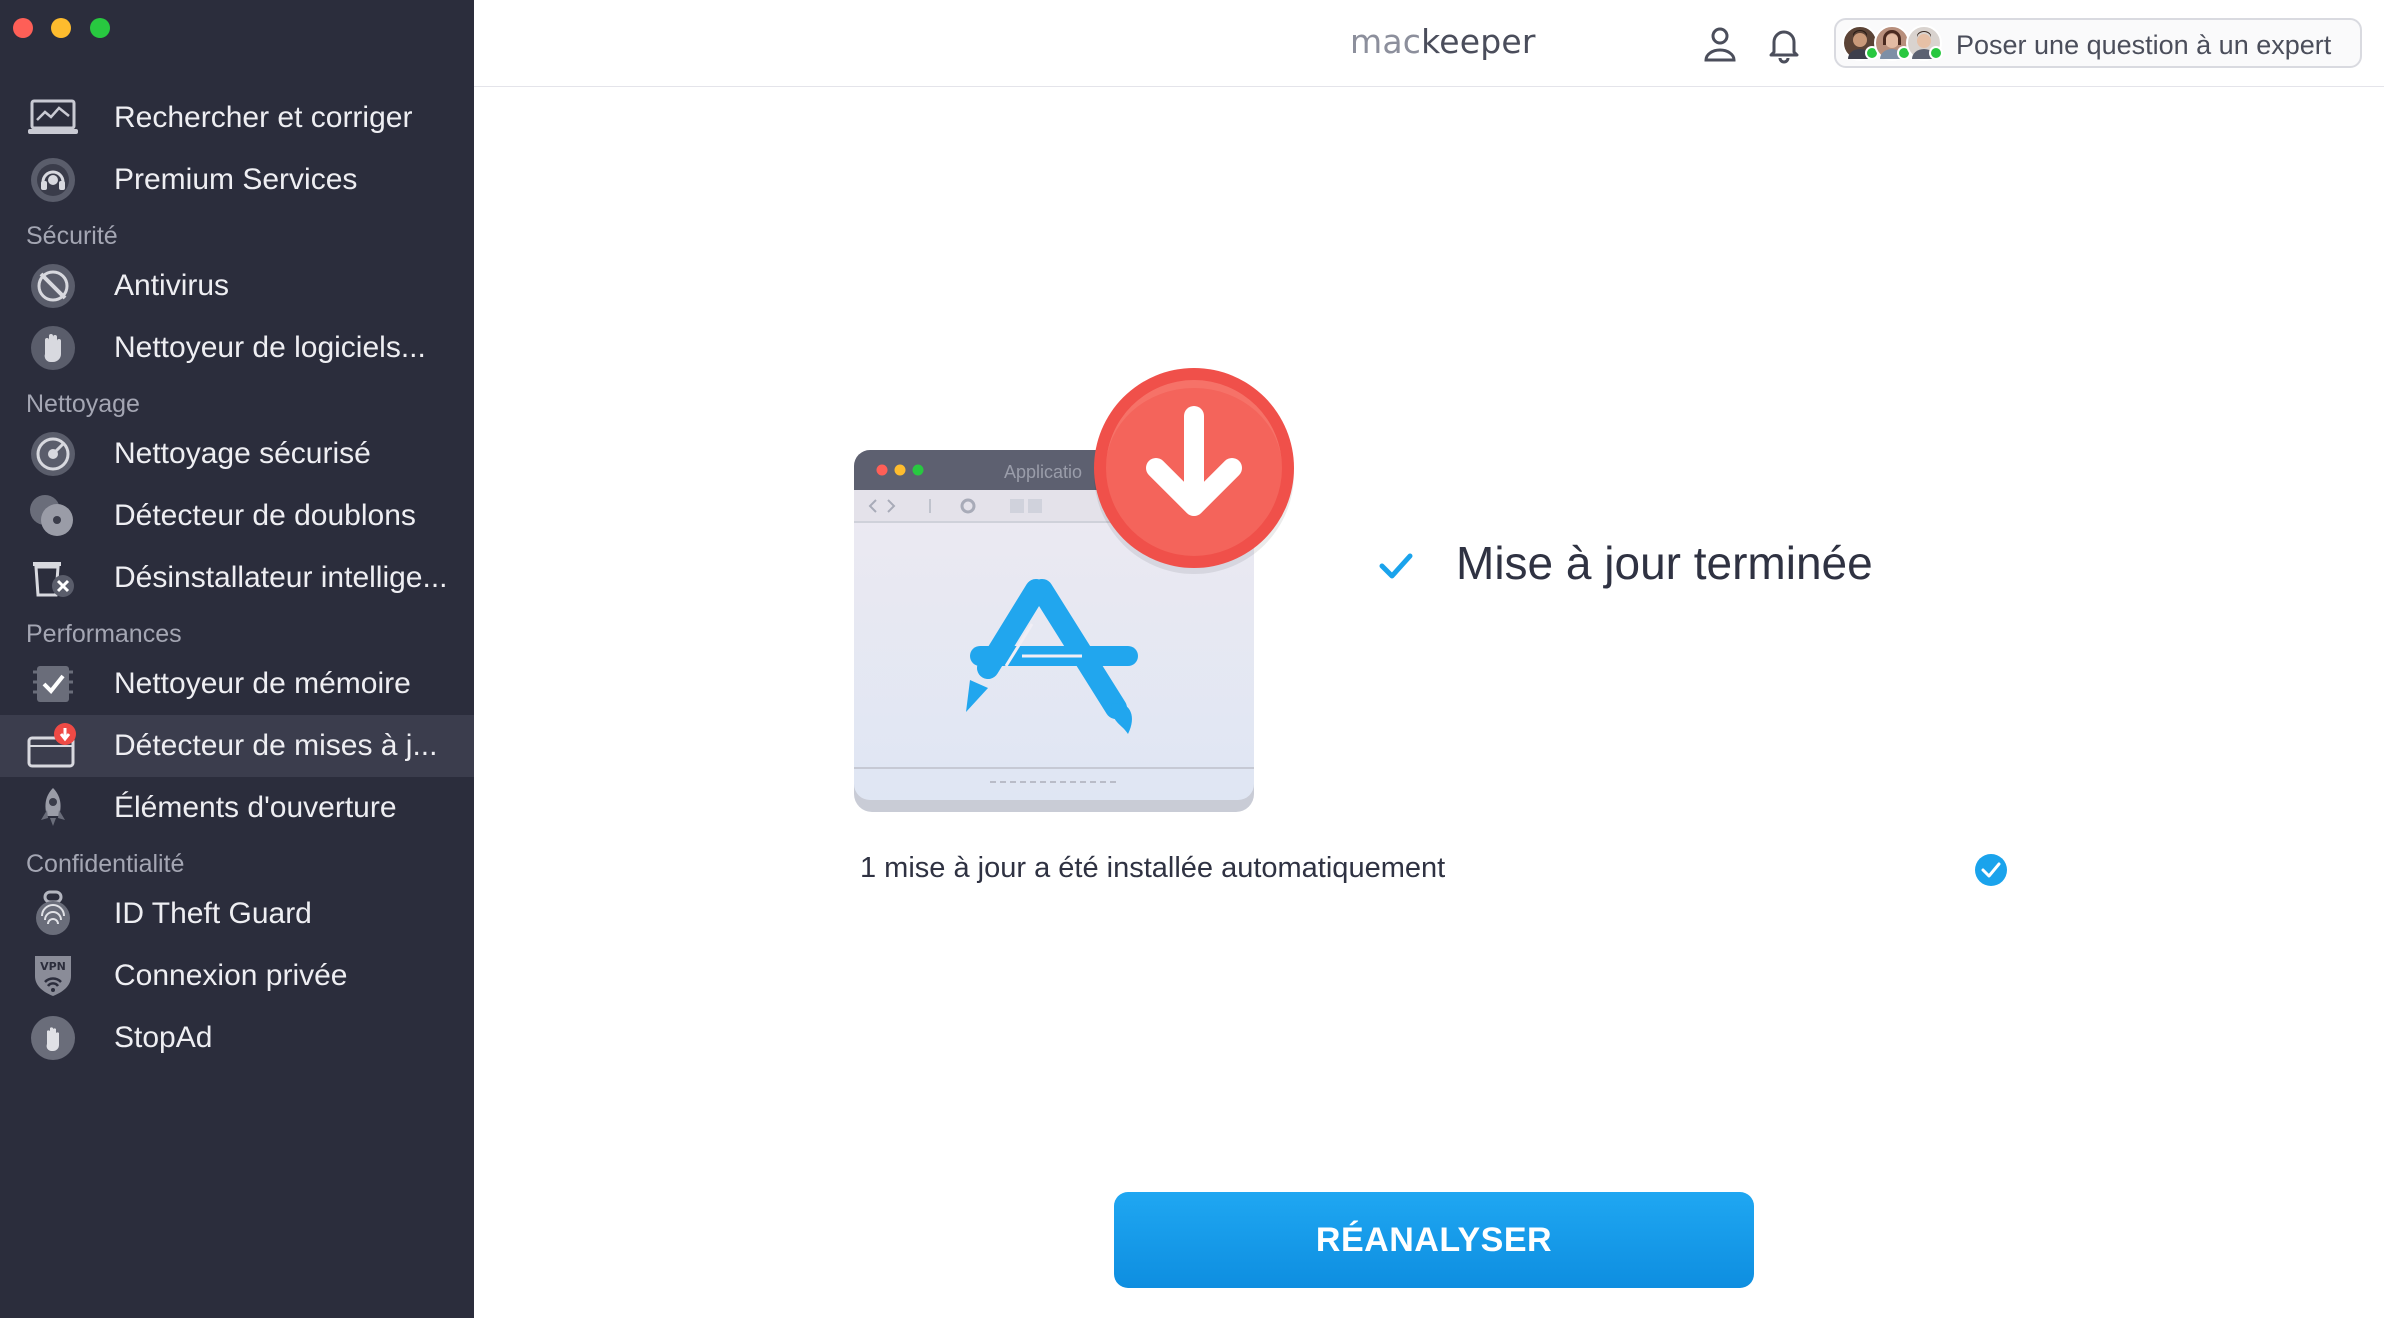  What do you see at coordinates (83, 404) in the screenshot?
I see `section-heading-nettoyage: Nettoyage` at bounding box center [83, 404].